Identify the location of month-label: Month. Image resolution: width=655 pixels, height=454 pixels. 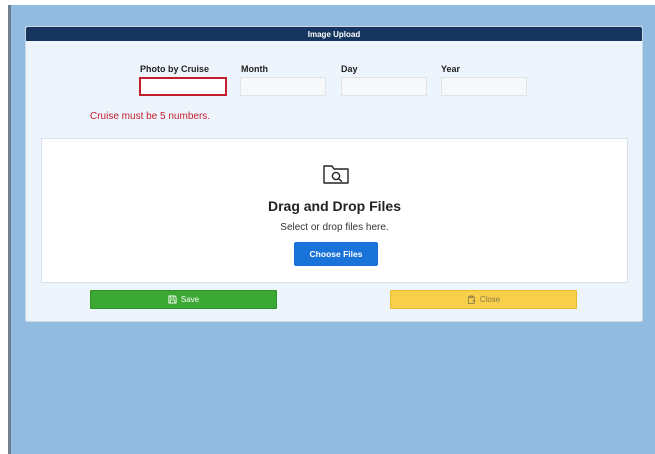
(254, 69).